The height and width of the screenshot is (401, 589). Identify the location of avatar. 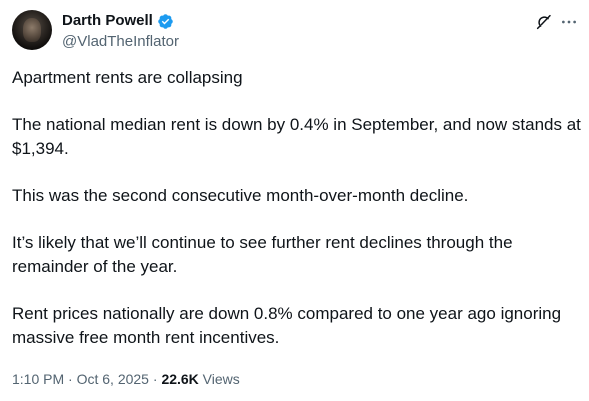
(32, 30).